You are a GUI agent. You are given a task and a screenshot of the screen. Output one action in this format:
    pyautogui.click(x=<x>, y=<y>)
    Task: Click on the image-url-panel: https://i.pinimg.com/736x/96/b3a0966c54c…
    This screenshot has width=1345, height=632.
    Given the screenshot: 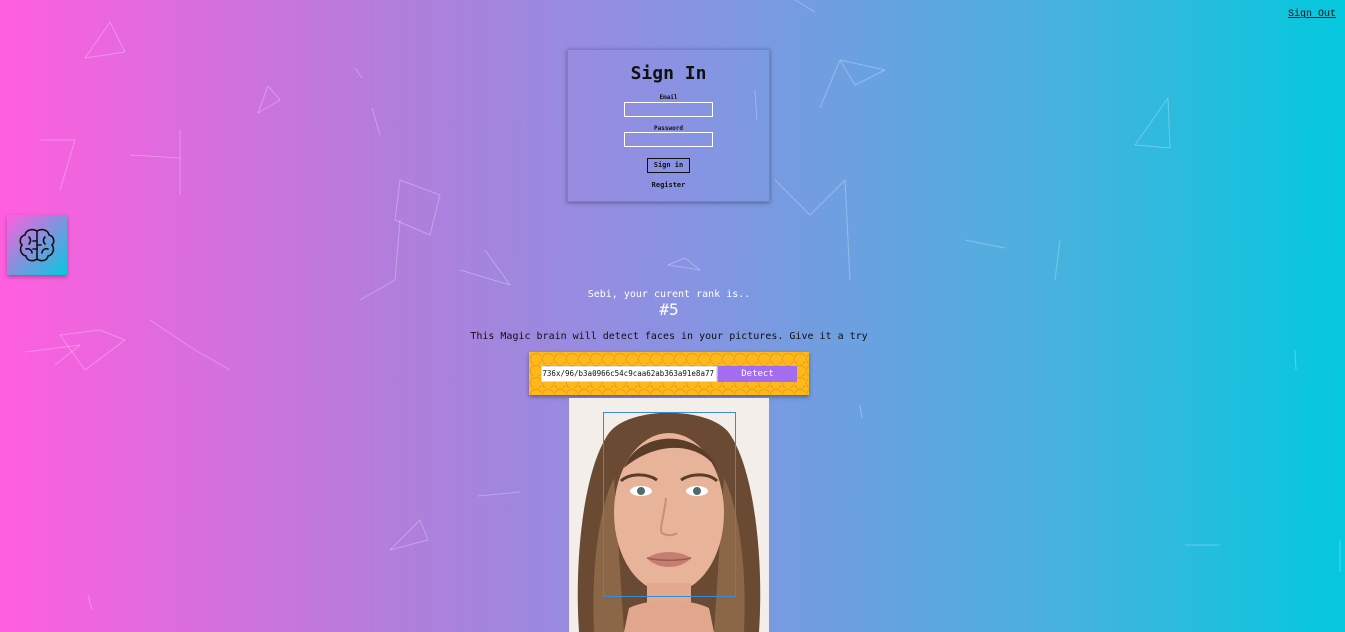 What is the action you would take?
    pyautogui.click(x=669, y=373)
    